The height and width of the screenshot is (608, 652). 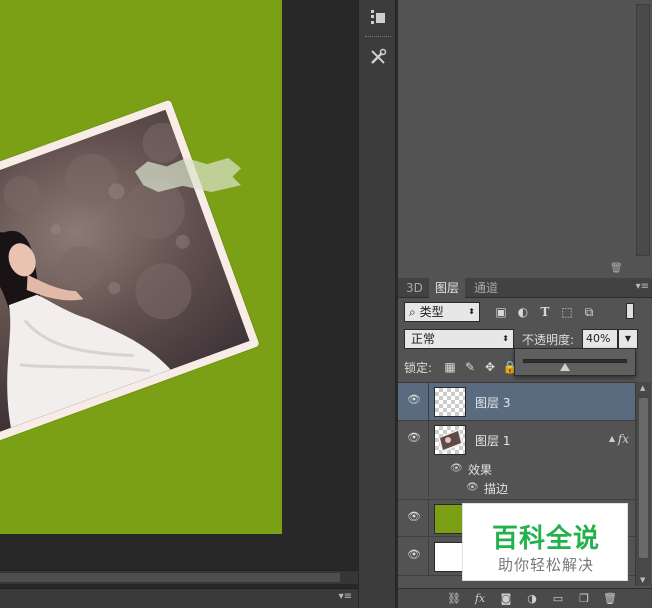 What do you see at coordinates (378, 37) in the screenshot?
I see `strip-divider` at bounding box center [378, 37].